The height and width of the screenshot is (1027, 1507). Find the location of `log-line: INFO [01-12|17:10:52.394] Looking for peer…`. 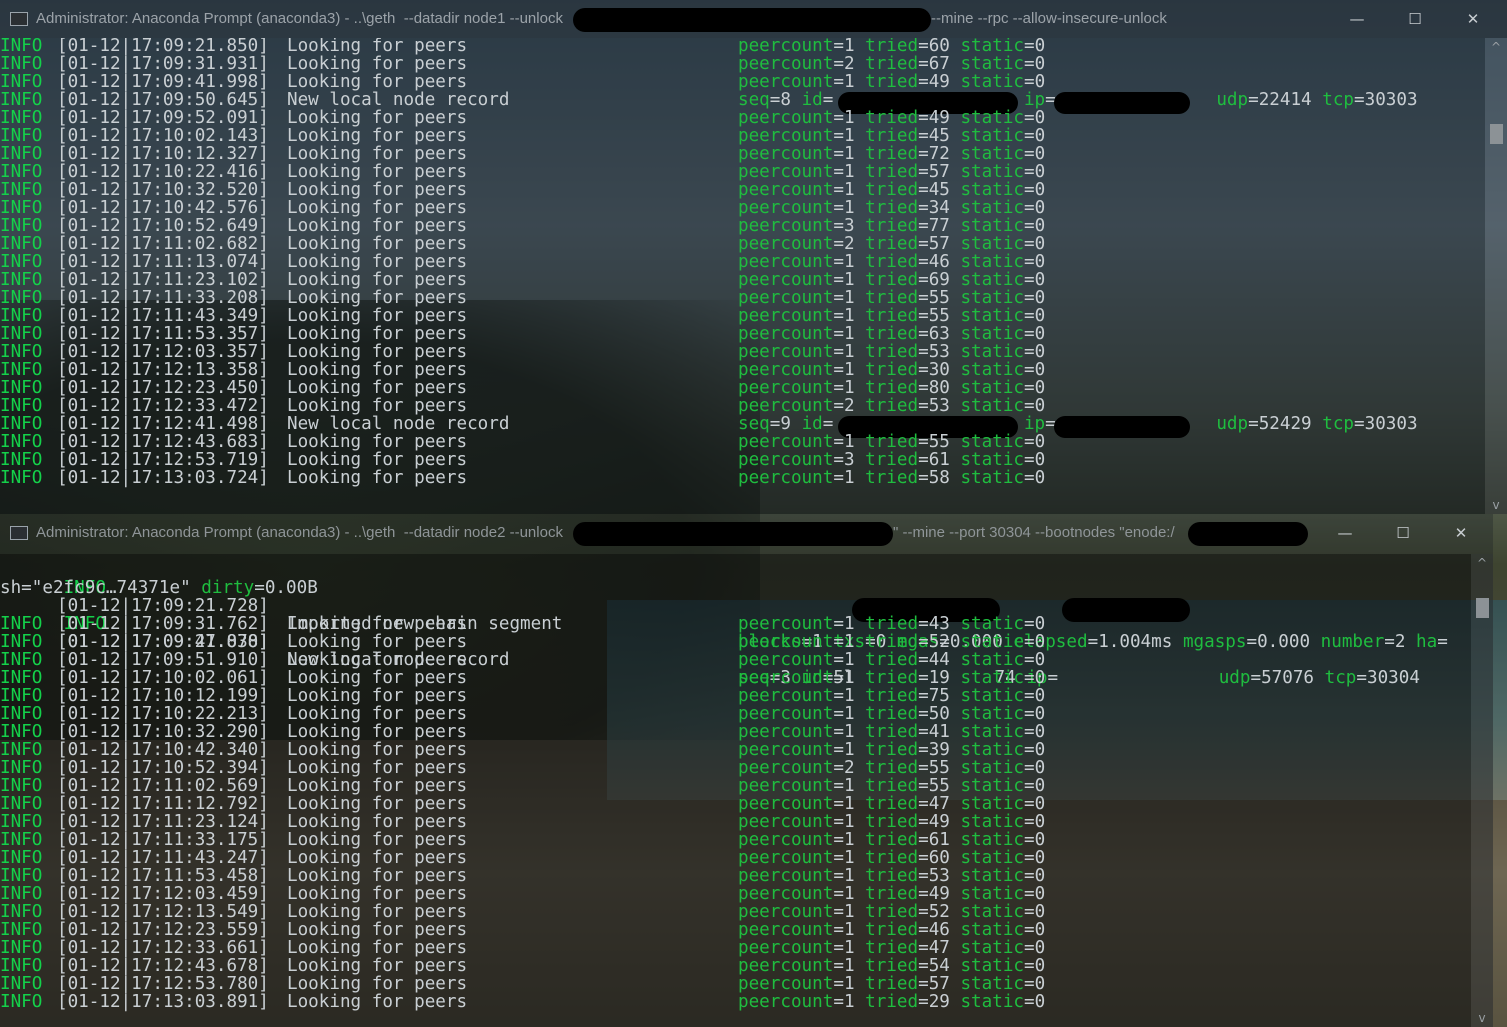

log-line: INFO [01-12|17:10:52.394] Looking for peer… is located at coordinates (522, 768).